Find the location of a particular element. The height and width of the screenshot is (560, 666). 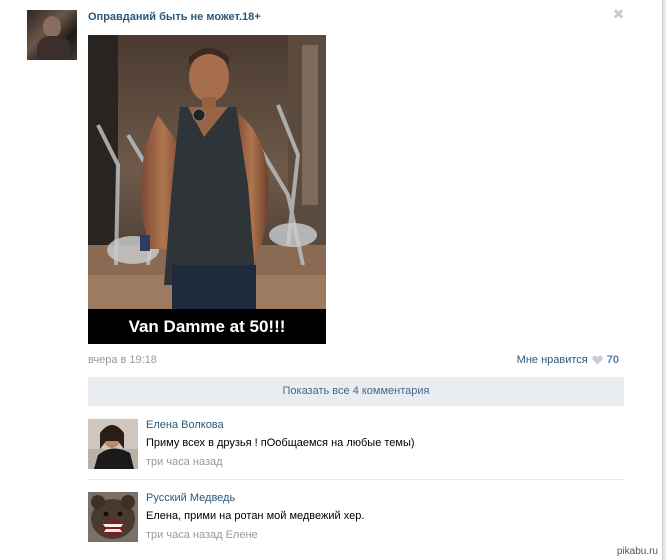

post-date-link: вчера в 19:18 is located at coordinates (122, 360).